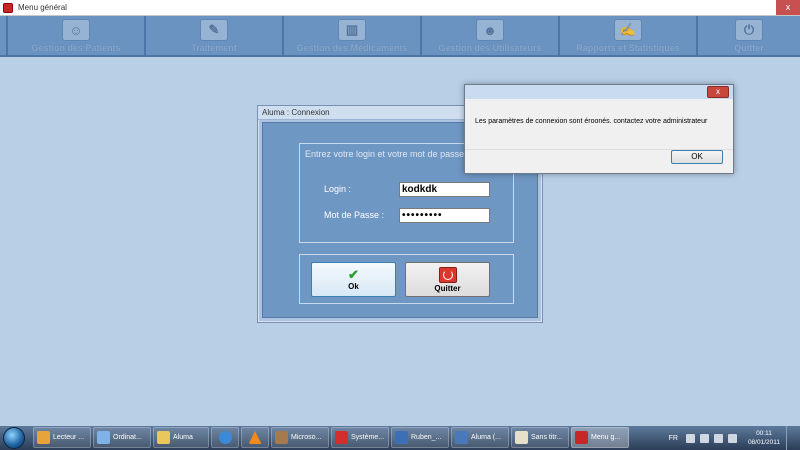 The width and height of the screenshot is (800, 450). What do you see at coordinates (76, 30) in the screenshot?
I see `patient-icon: ☺` at bounding box center [76, 30].